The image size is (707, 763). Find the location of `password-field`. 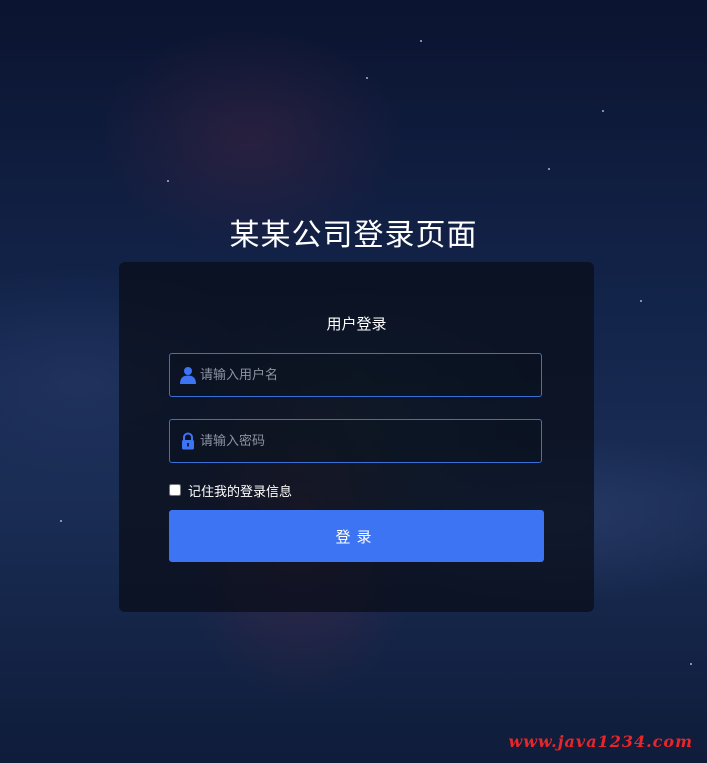

password-field is located at coordinates (355, 441).